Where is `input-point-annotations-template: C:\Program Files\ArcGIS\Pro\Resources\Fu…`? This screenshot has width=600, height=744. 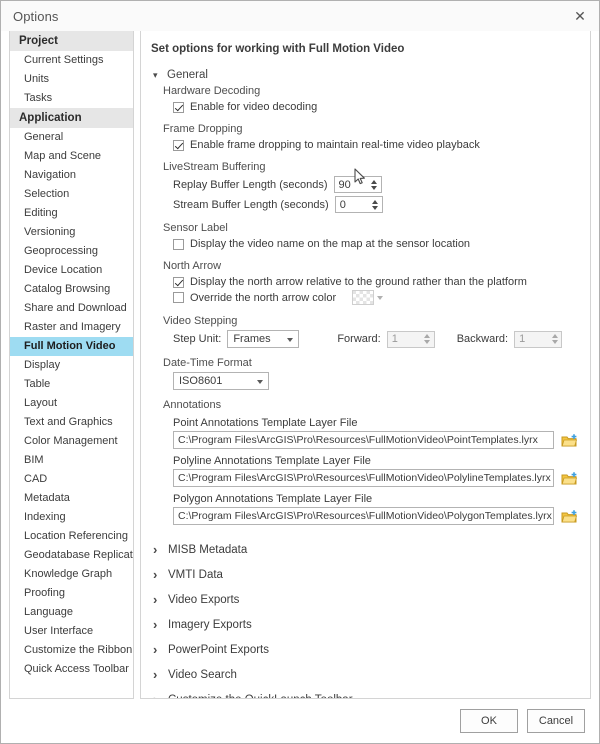 input-point-annotations-template: C:\Program Files\ArcGIS\Pro\Resources\Fu… is located at coordinates (363, 440).